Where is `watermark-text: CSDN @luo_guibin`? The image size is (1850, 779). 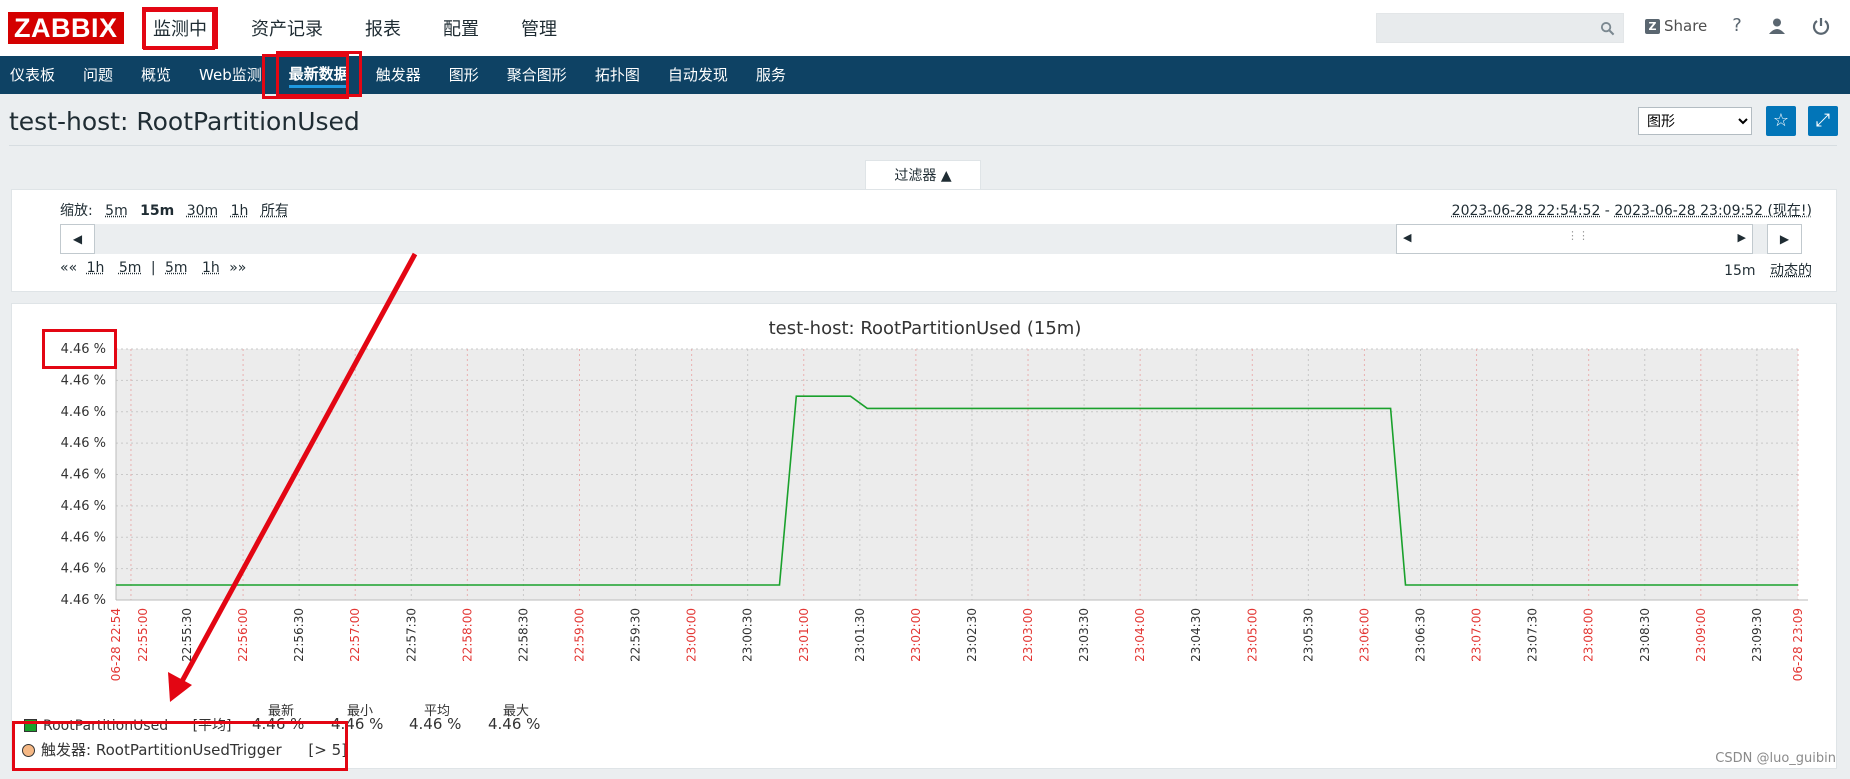
watermark-text: CSDN @luo_guibin is located at coordinates (1775, 758).